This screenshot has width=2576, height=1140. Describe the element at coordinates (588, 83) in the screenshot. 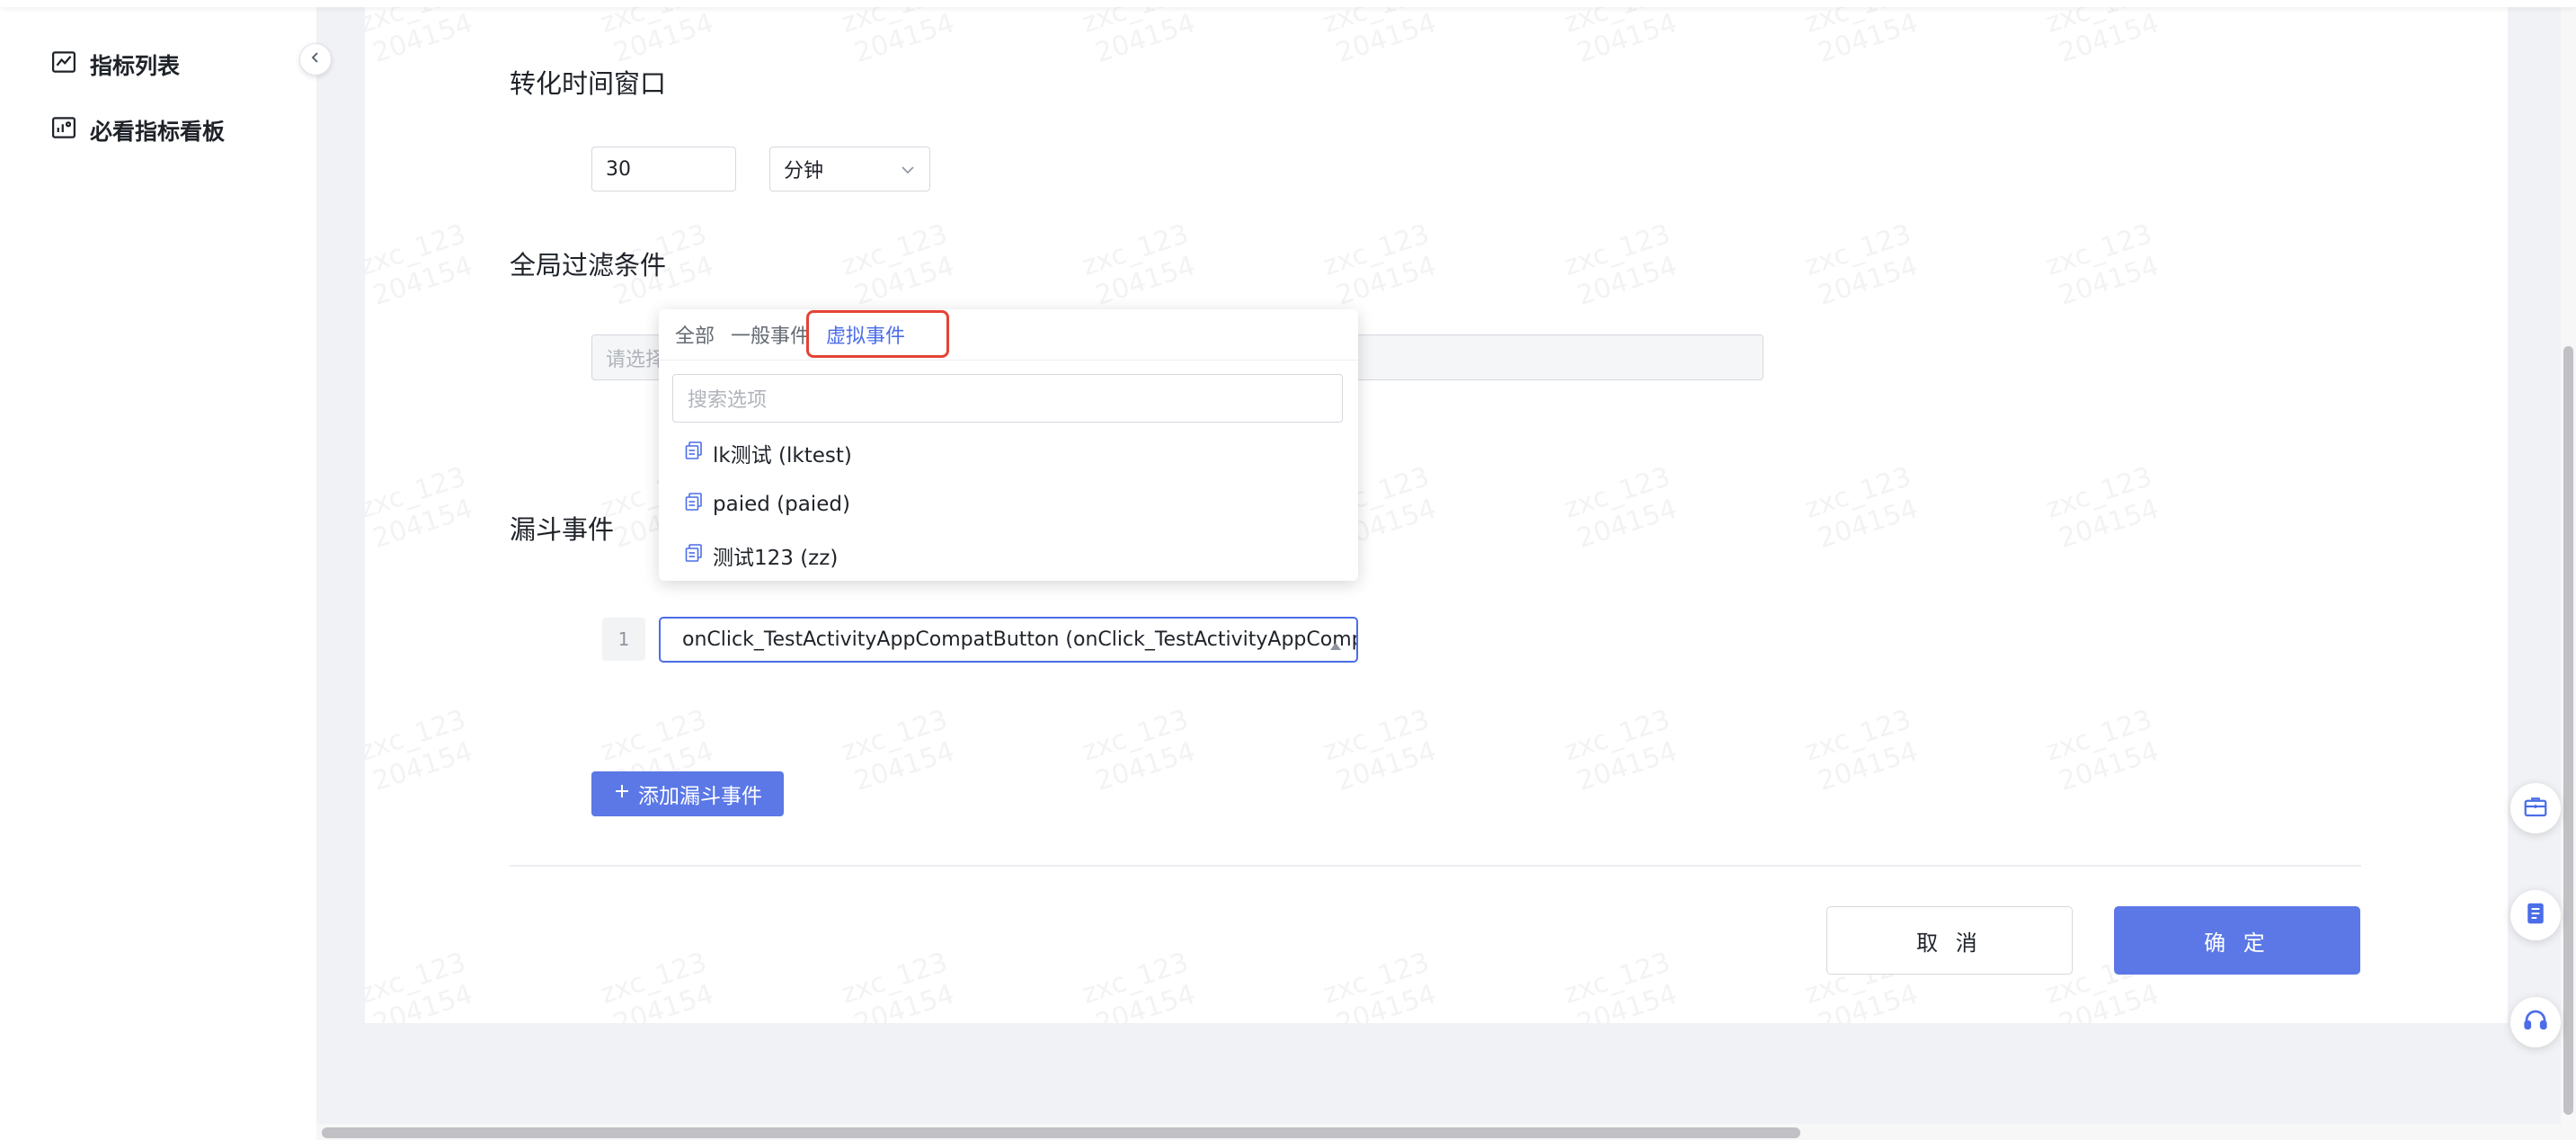

I see `time-window-title: 转化时间窗口` at that location.